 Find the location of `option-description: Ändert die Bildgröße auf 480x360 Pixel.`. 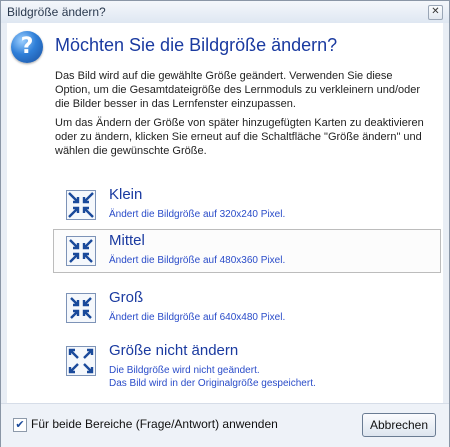

option-description: Ändert die Bildgröße auf 480x360 Pixel. is located at coordinates (197, 260).